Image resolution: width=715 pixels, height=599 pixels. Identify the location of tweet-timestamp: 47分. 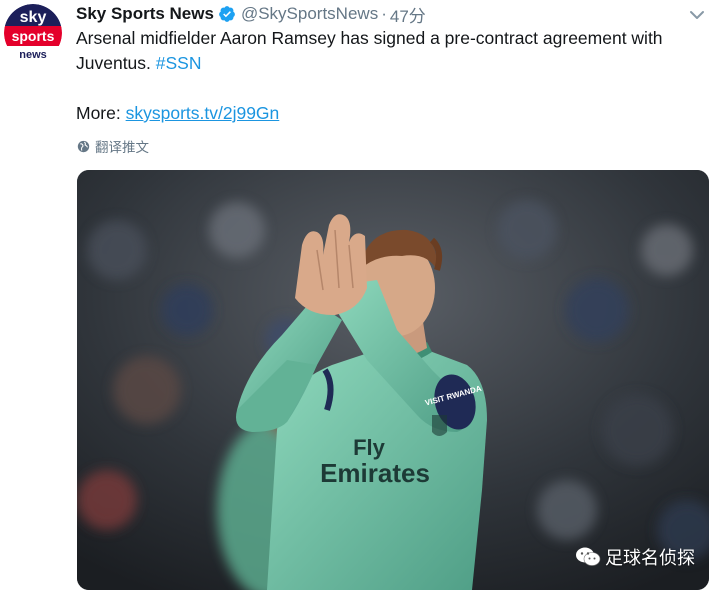
(408, 14).